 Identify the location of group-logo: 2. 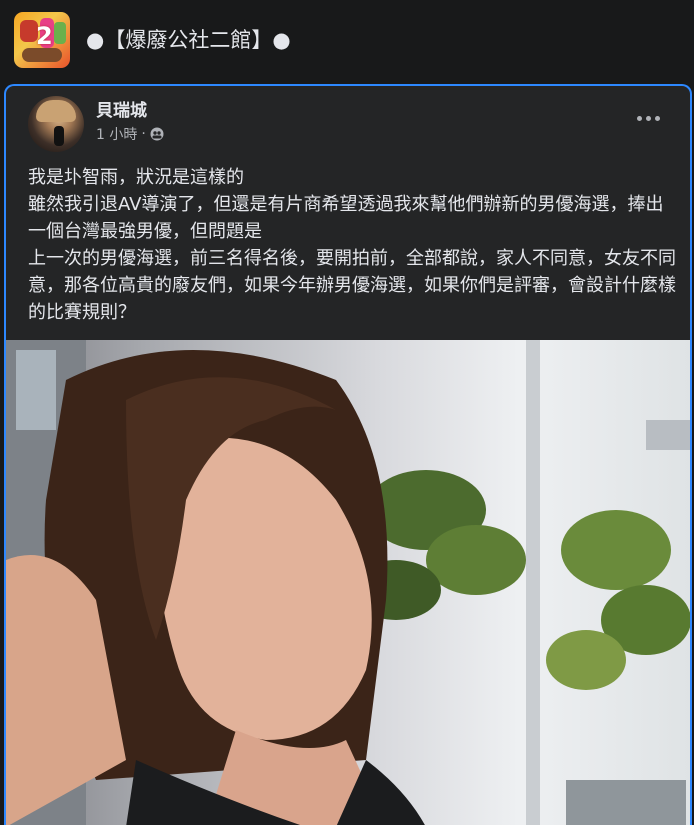
(42, 40).